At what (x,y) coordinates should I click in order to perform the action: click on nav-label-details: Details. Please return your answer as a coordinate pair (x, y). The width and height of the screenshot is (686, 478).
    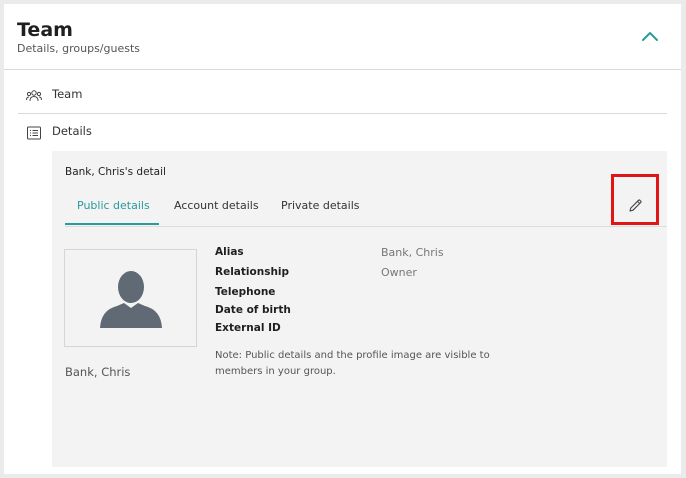
    Looking at the image, I should click on (72, 131).